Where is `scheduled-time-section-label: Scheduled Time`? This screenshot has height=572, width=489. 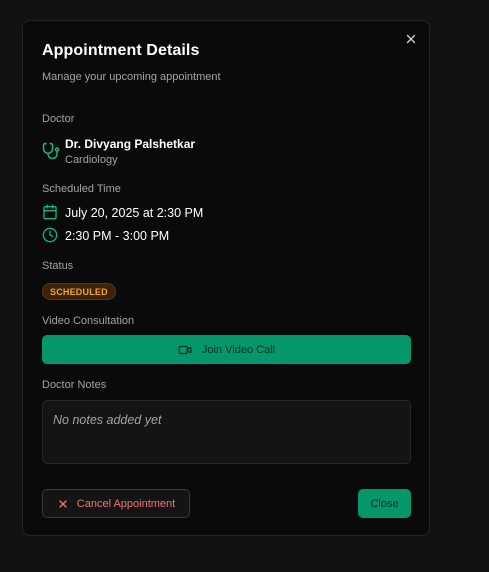 scheduled-time-section-label: Scheduled Time is located at coordinates (81, 189).